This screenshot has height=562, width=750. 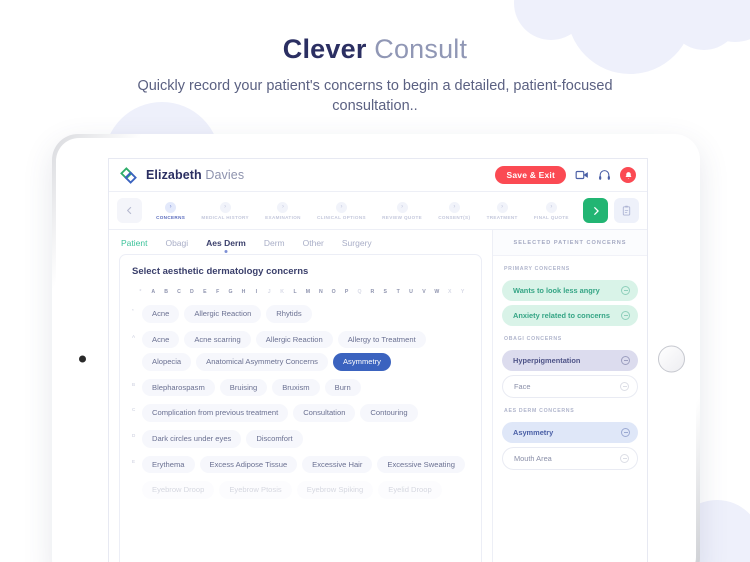 What do you see at coordinates (385, 292) in the screenshot?
I see `alphabet-letter-s: S` at bounding box center [385, 292].